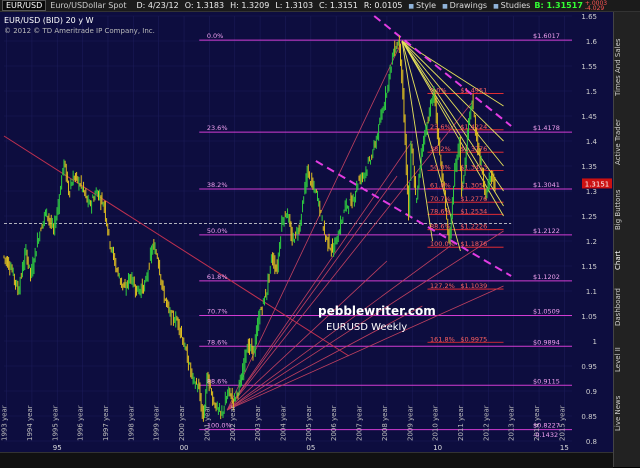  I want to click on close-value: C: 1.3151, so click(338, 5).